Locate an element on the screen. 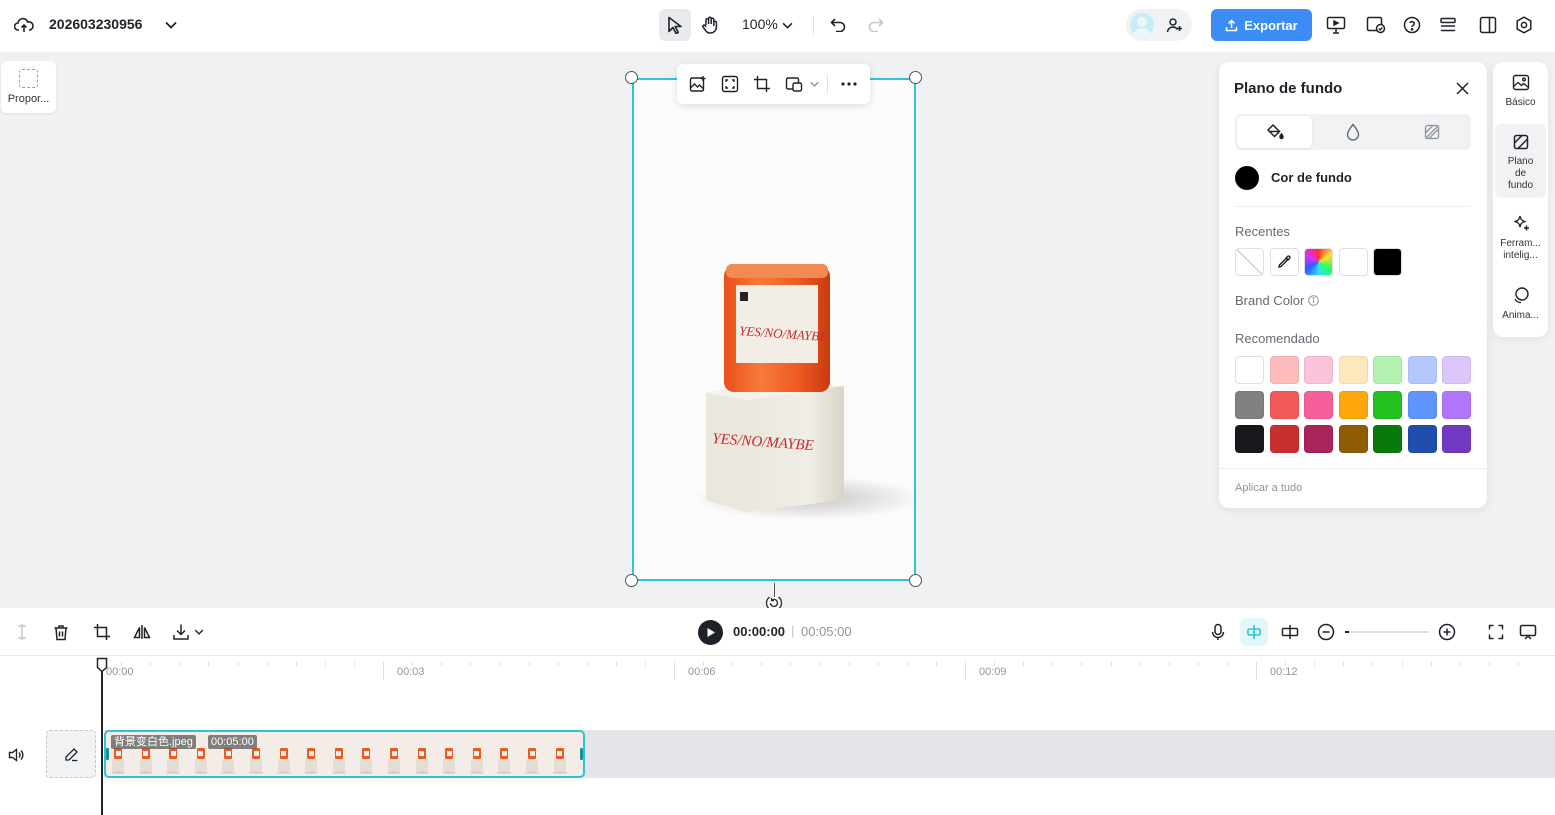 This screenshot has width=1555, height=815. close-icon is located at coordinates (1462, 88).